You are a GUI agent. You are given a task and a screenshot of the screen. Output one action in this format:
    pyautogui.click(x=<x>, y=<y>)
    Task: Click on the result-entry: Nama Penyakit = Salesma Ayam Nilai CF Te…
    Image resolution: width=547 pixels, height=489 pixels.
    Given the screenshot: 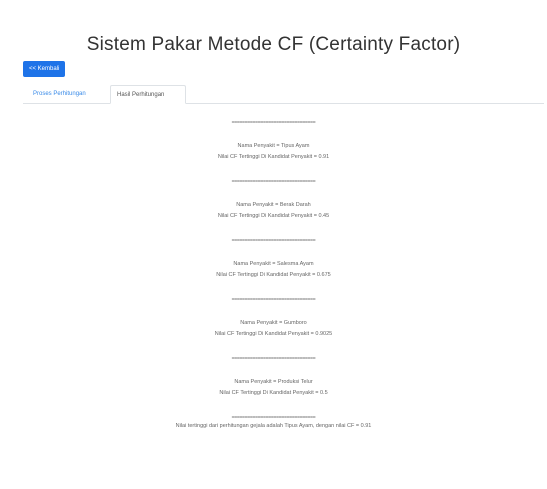 What is the action you would take?
    pyautogui.click(x=273, y=270)
    